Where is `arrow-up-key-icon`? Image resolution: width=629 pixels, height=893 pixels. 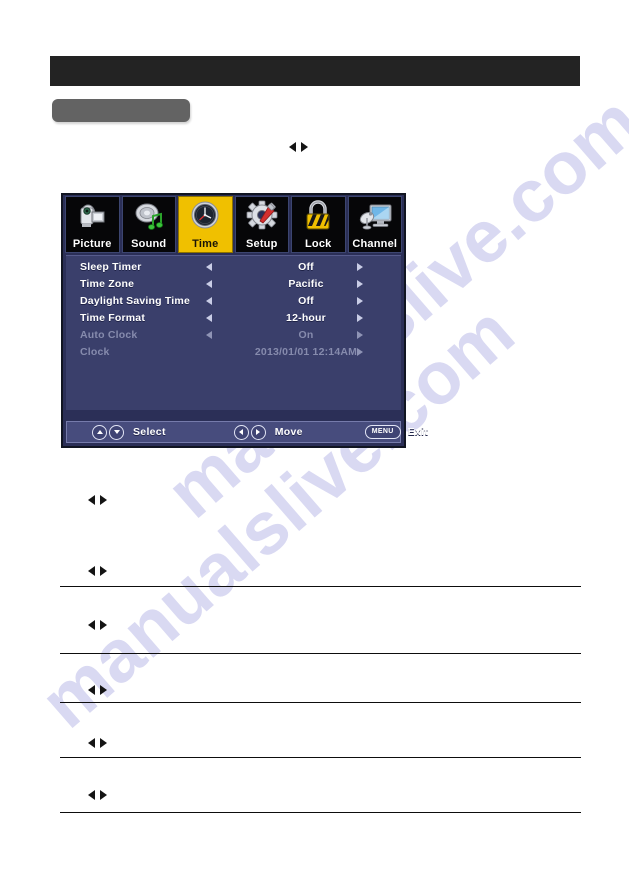 arrow-up-key-icon is located at coordinates (99, 432).